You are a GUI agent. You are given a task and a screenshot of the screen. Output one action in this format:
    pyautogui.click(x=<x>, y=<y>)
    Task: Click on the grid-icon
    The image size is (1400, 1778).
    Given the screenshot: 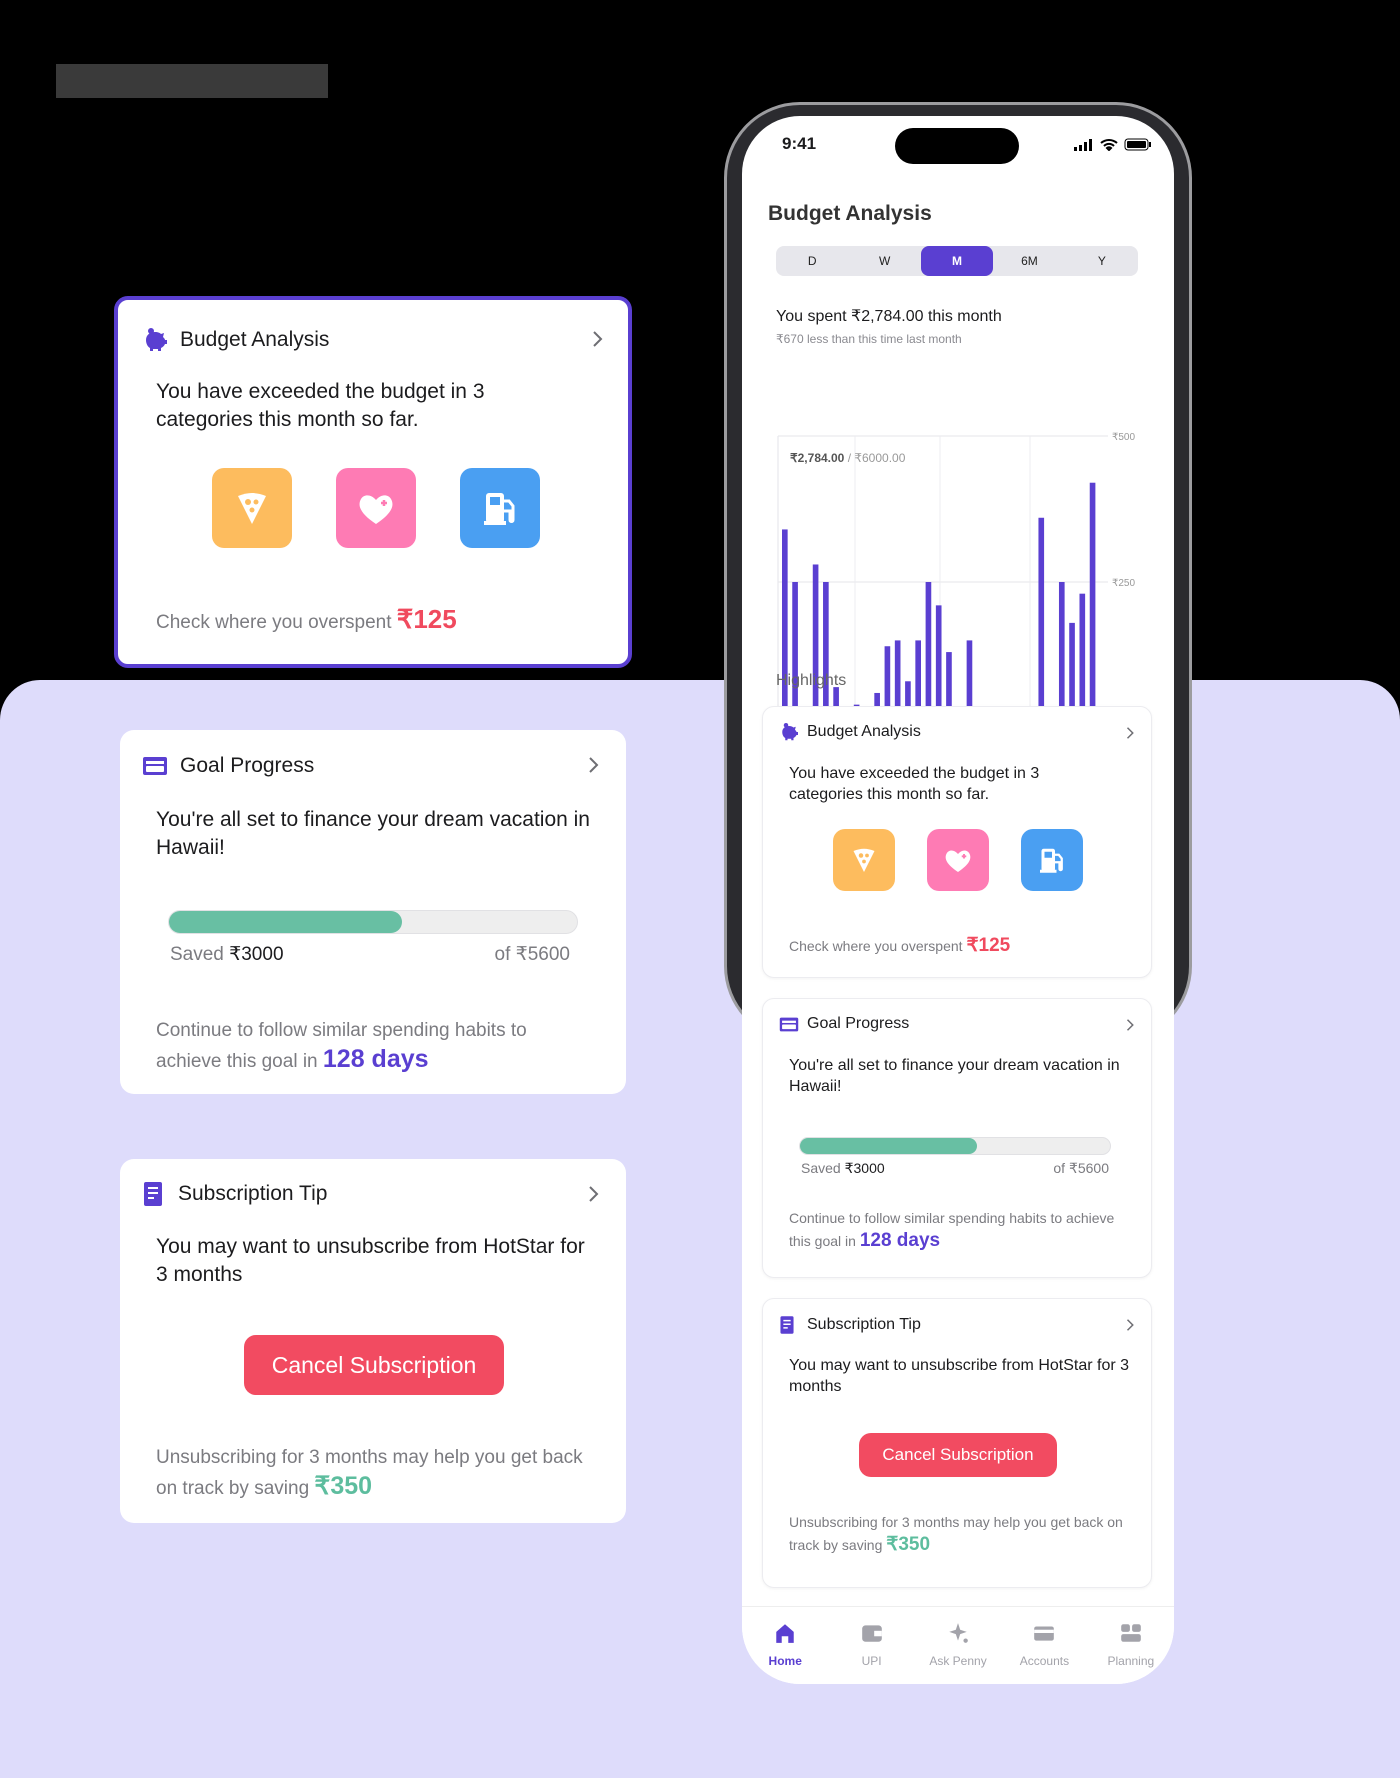 What is the action you would take?
    pyautogui.click(x=1131, y=1634)
    